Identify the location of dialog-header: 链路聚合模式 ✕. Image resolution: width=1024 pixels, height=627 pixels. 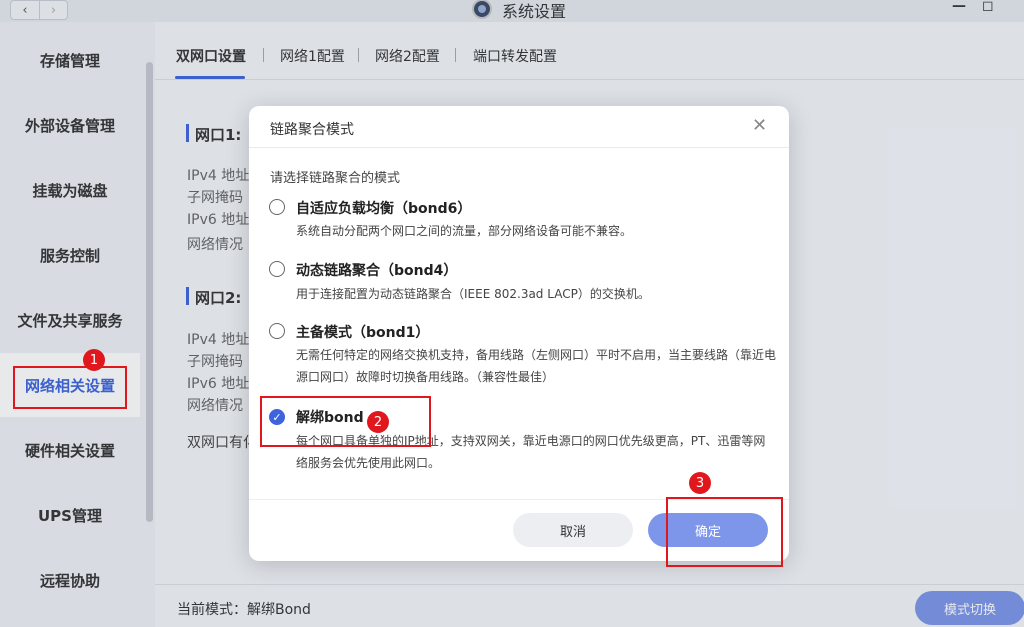
(519, 127).